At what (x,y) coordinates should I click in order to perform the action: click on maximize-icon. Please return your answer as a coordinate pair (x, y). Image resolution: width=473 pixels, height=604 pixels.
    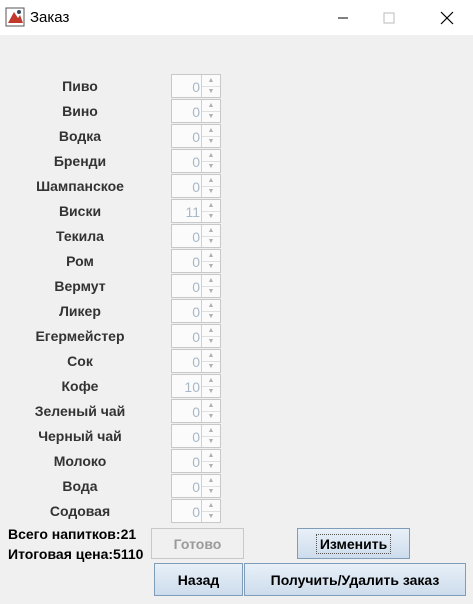
    Looking at the image, I should click on (389, 17).